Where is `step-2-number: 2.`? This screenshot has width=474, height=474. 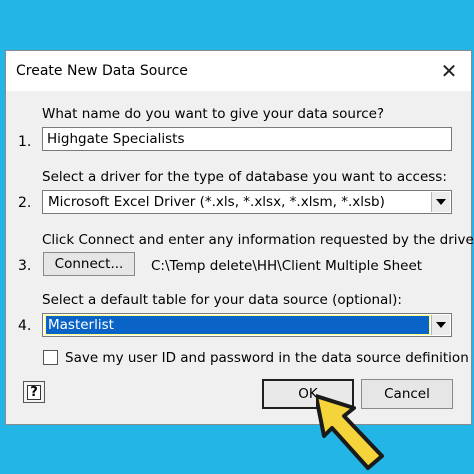 step-2-number: 2. is located at coordinates (25, 203).